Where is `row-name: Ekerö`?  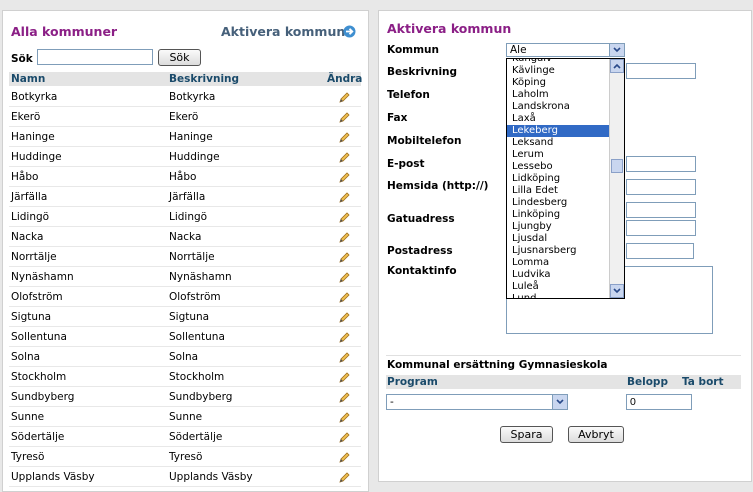
row-name: Ekerö is located at coordinates (26, 117).